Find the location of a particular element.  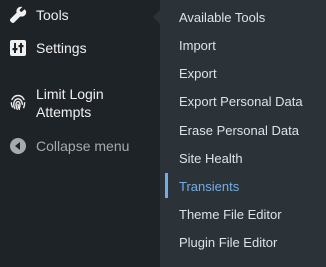

sidebar-item-label: Limit Login Attempts is located at coordinates (70, 103).